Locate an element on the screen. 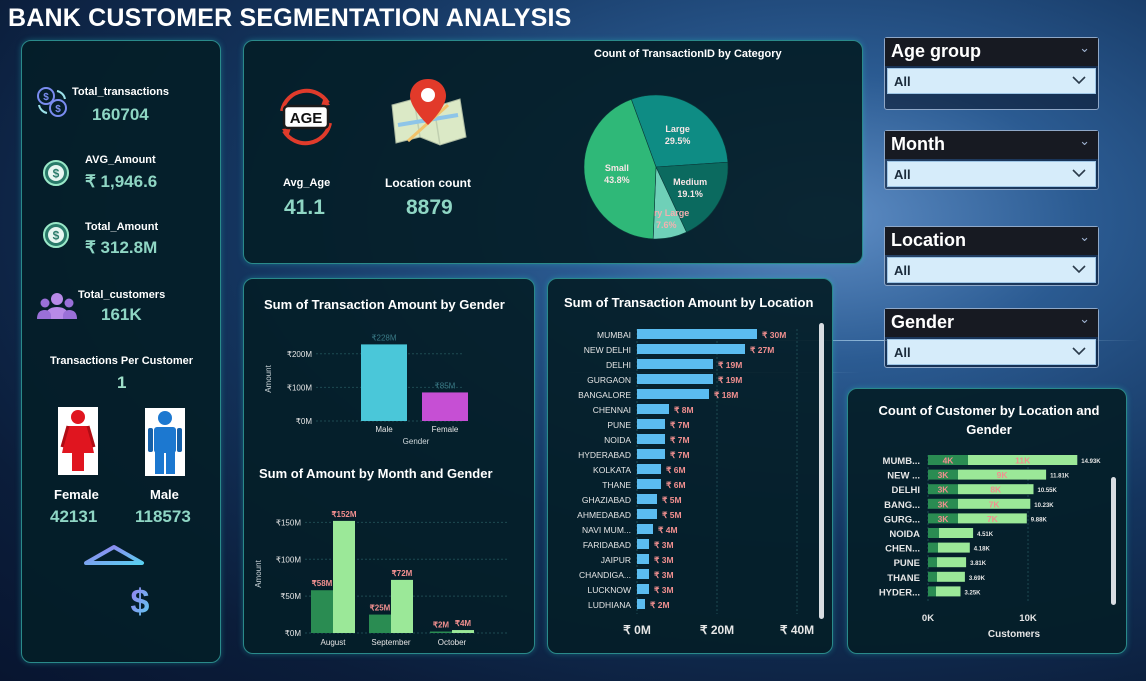 This screenshot has height=681, width=1146. bar-data-label: ₹ 7M is located at coordinates (680, 425).